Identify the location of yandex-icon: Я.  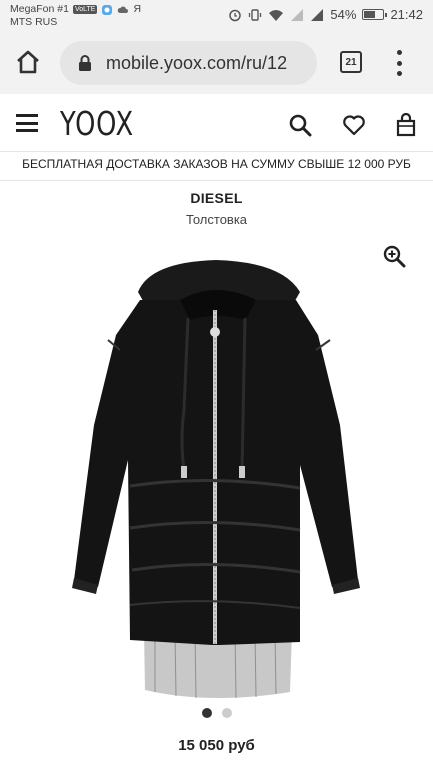
(137, 9).